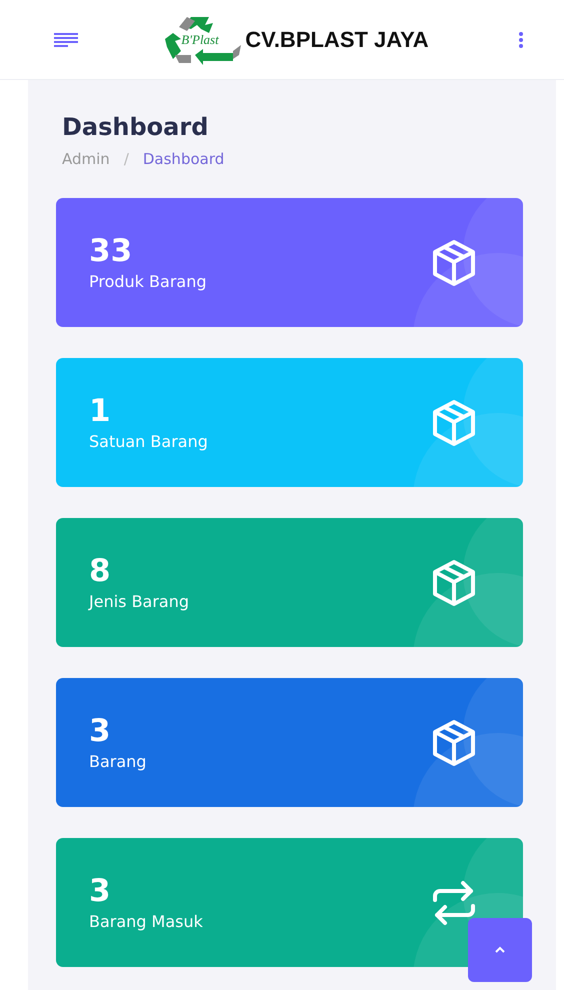  What do you see at coordinates (500, 950) in the screenshot?
I see `chevron-up-icon` at bounding box center [500, 950].